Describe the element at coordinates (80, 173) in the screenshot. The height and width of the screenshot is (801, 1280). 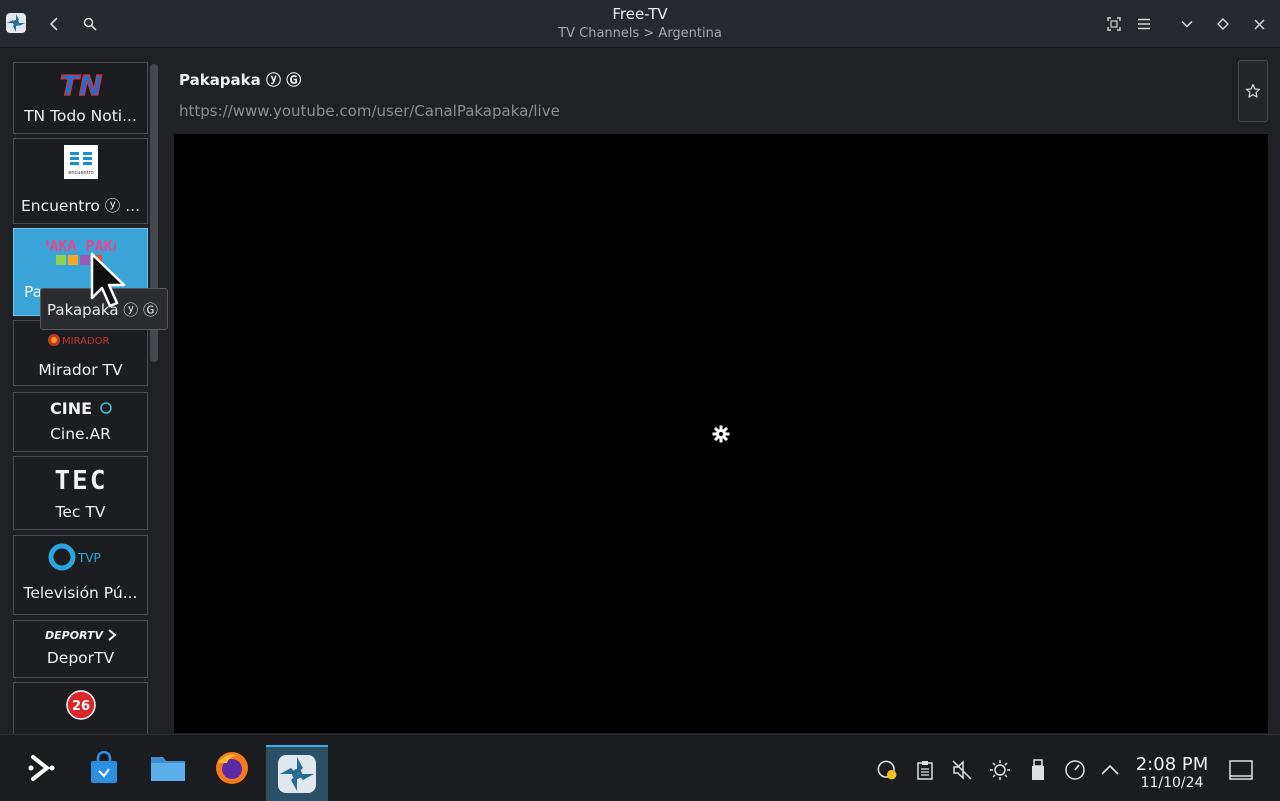
I see `svg-text: encuentro` at that location.